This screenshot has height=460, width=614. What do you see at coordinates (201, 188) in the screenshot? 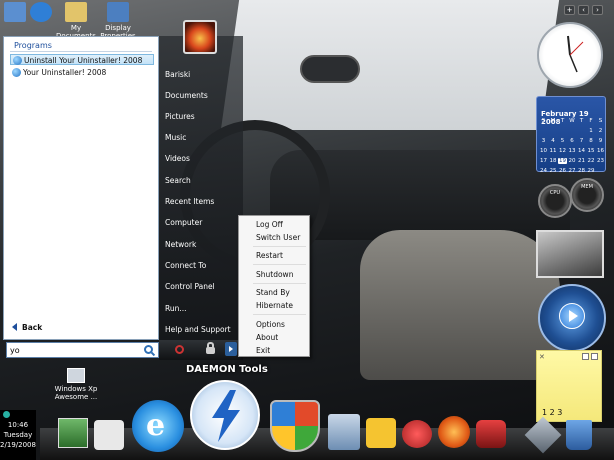
I see `start-menu-right-pane` at bounding box center [201, 188].